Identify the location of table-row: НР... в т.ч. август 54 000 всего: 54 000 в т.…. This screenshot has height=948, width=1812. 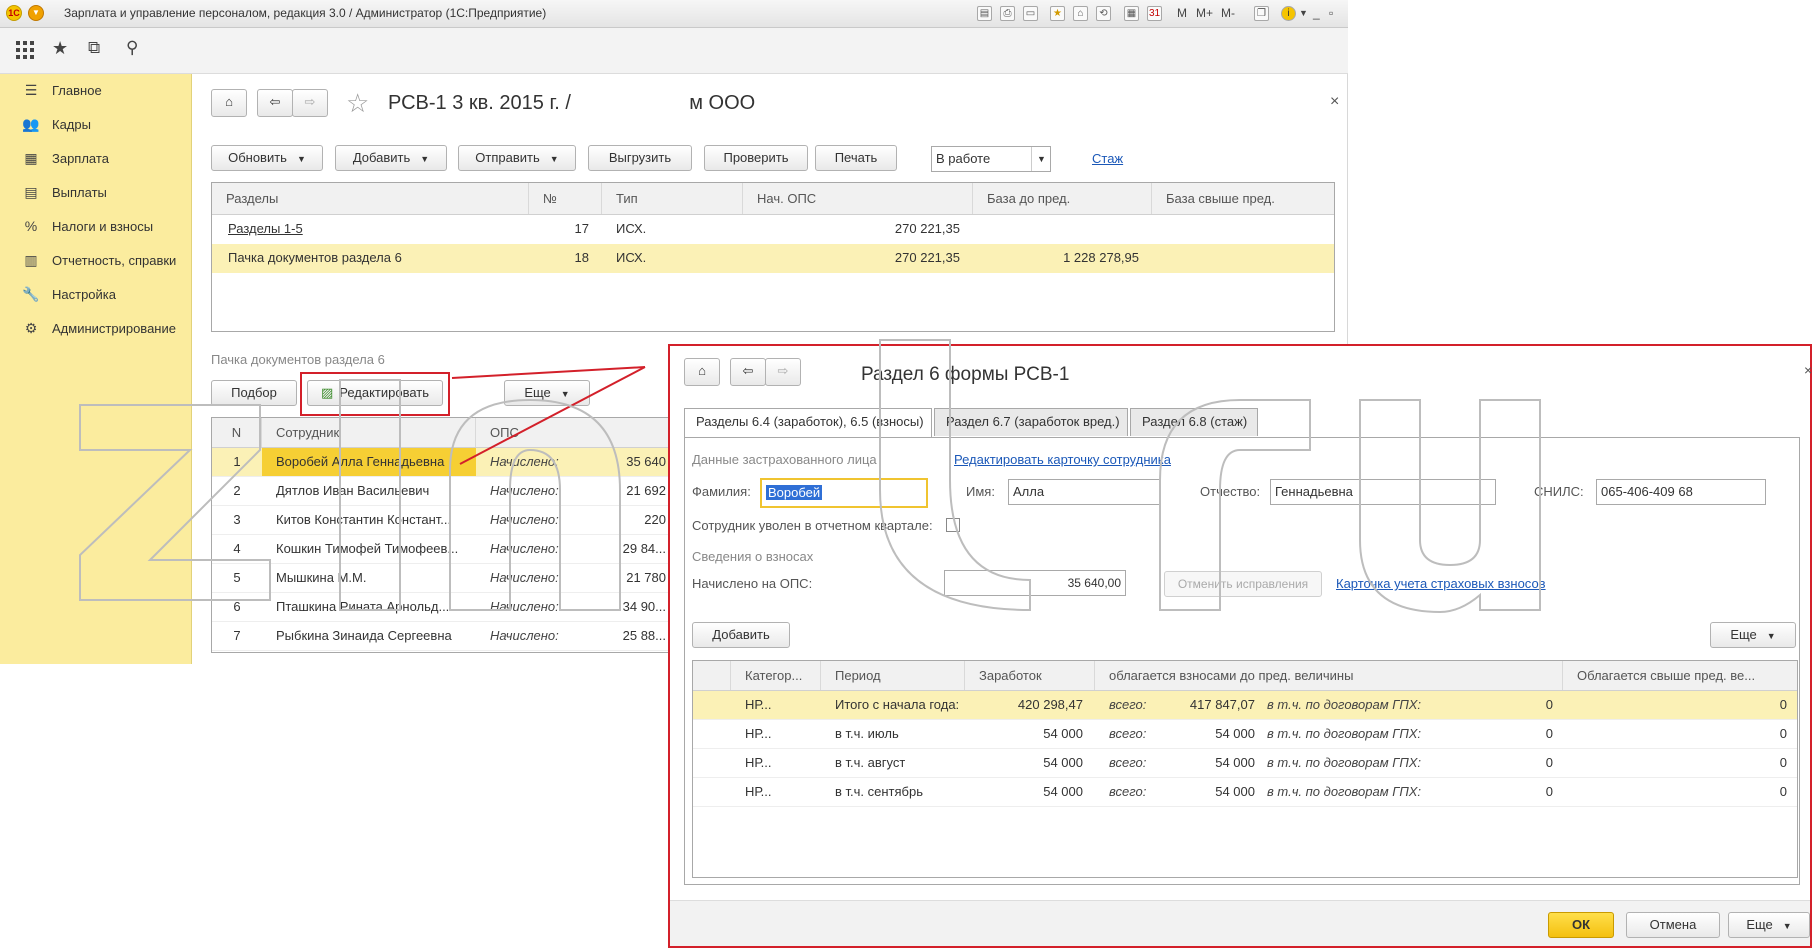
(1245, 763).